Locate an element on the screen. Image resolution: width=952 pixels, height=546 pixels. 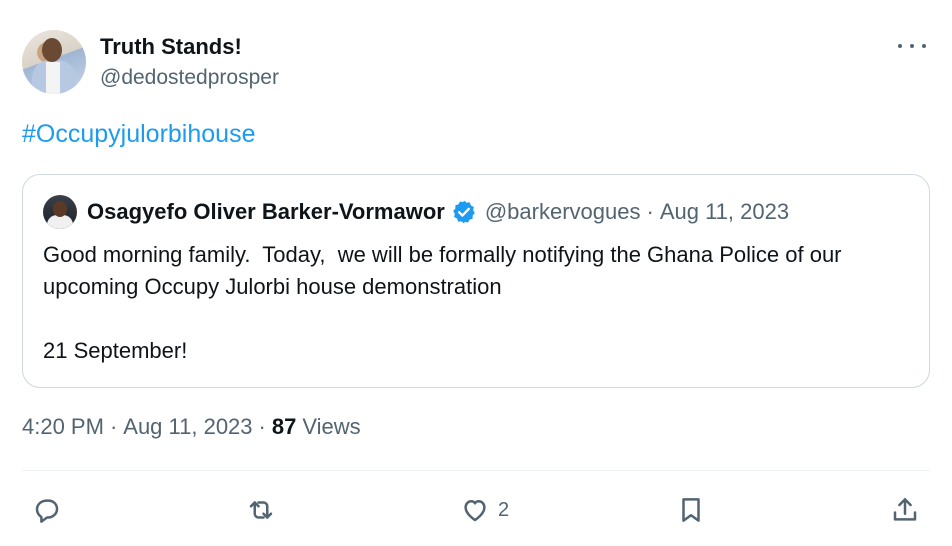
author-handle: @dedostedprosper is located at coordinates (189, 78).